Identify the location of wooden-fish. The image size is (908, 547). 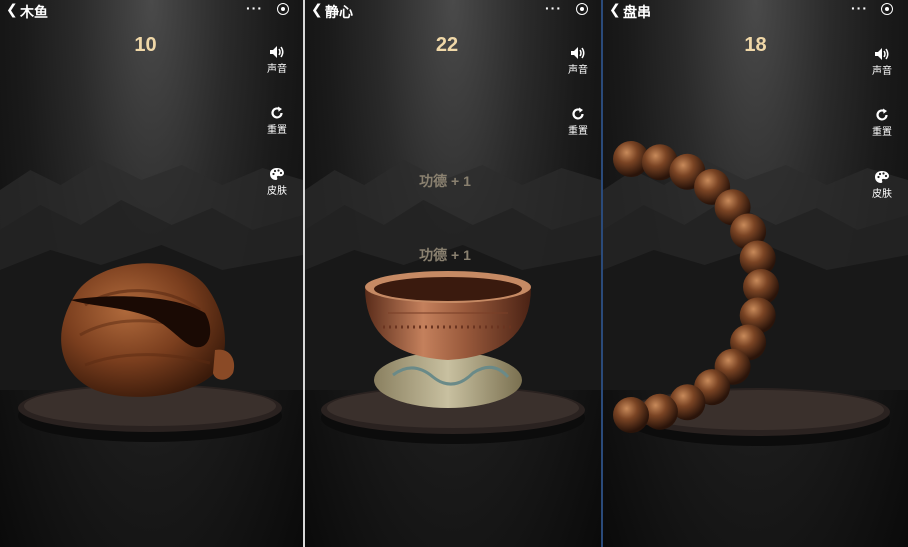
(150, 330).